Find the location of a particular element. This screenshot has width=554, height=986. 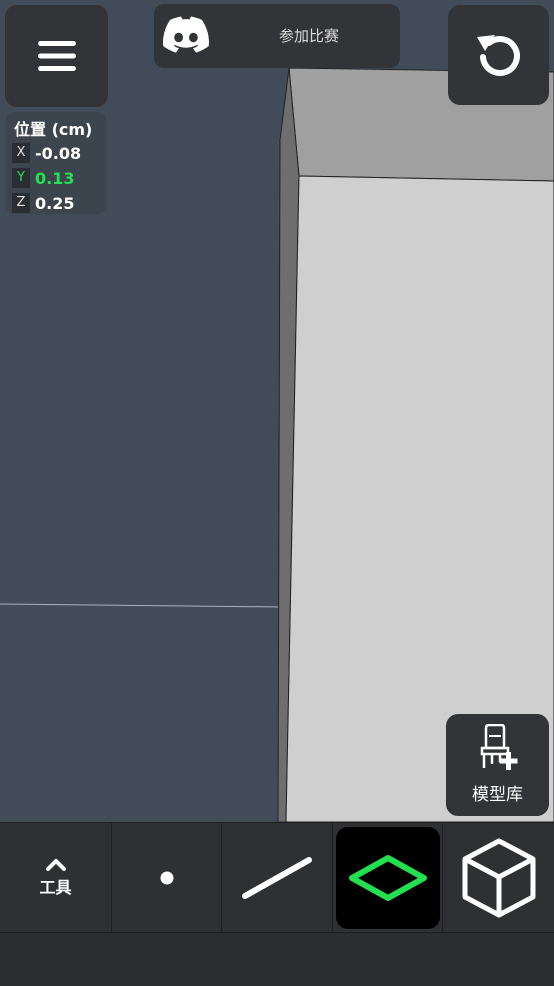

join-contest-label: 参加比赛 is located at coordinates (308, 36).